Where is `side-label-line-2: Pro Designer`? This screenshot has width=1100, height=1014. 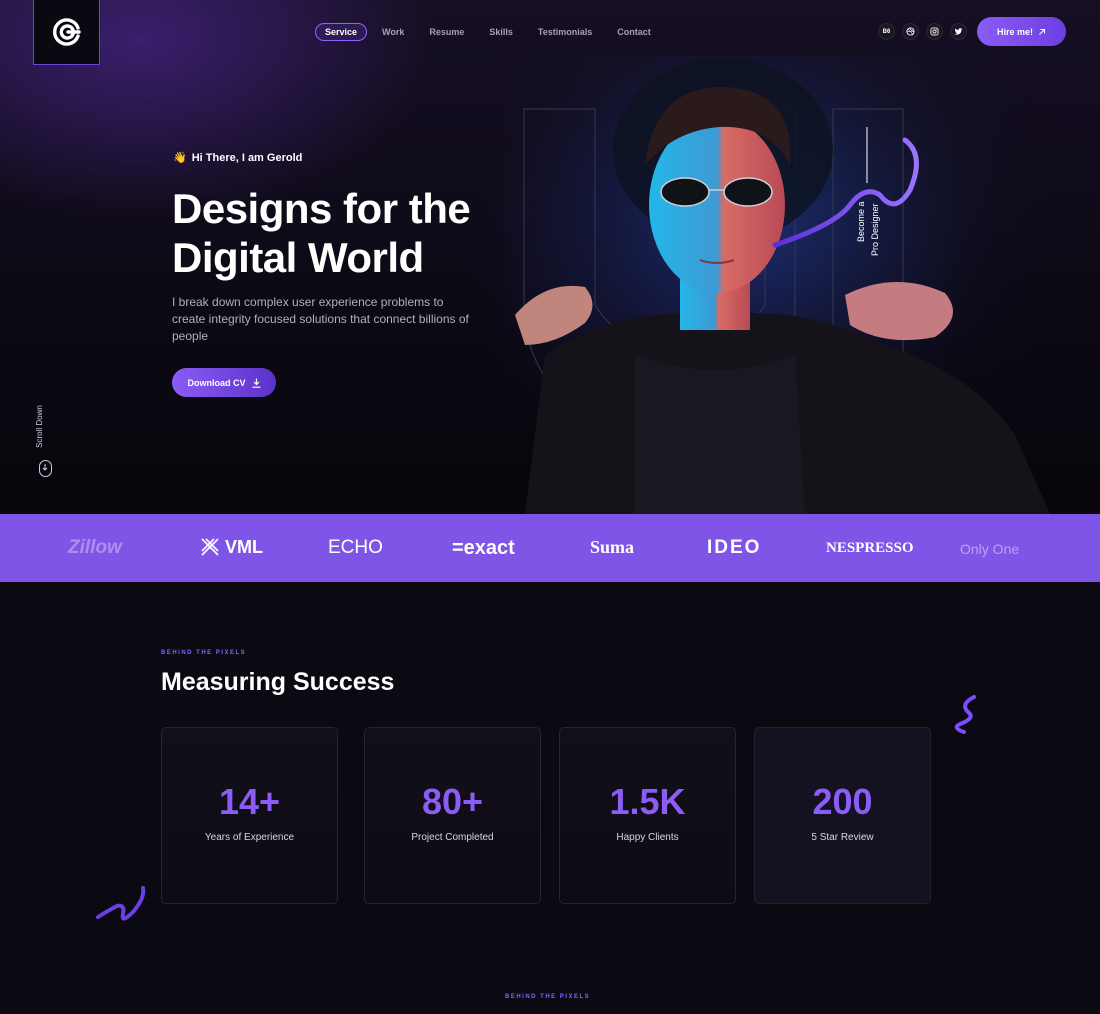
side-label-line-2: Pro Designer is located at coordinates (875, 229).